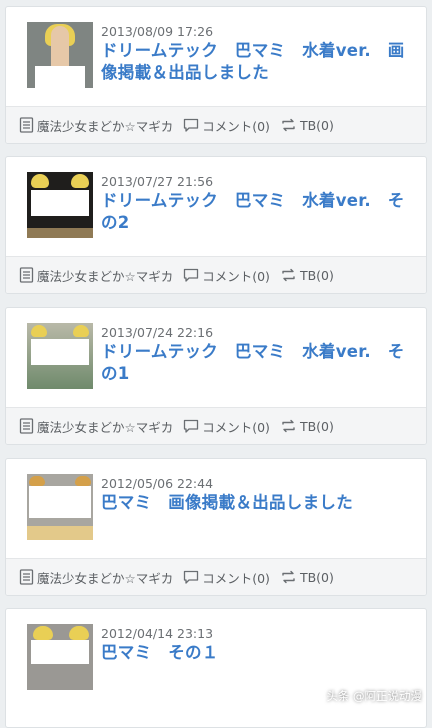  I want to click on post-date: 2013/07/27 21:56, so click(157, 181).